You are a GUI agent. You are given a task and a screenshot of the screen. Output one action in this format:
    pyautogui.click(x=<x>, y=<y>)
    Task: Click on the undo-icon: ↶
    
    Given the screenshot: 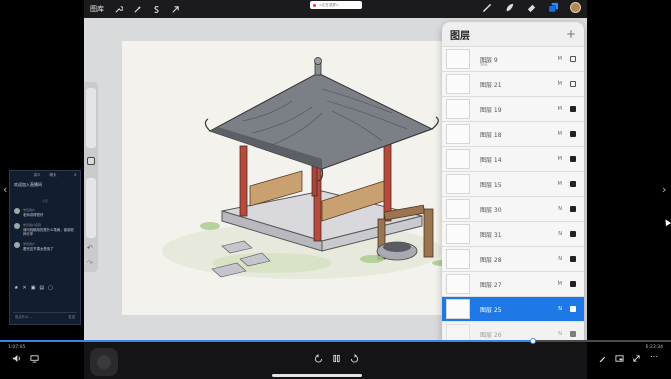 What is the action you would take?
    pyautogui.click(x=90, y=248)
    